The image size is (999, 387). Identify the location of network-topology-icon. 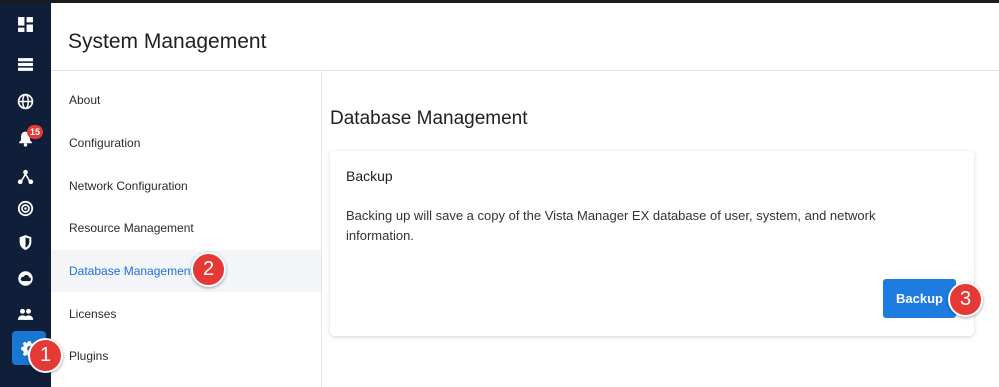
(25, 176).